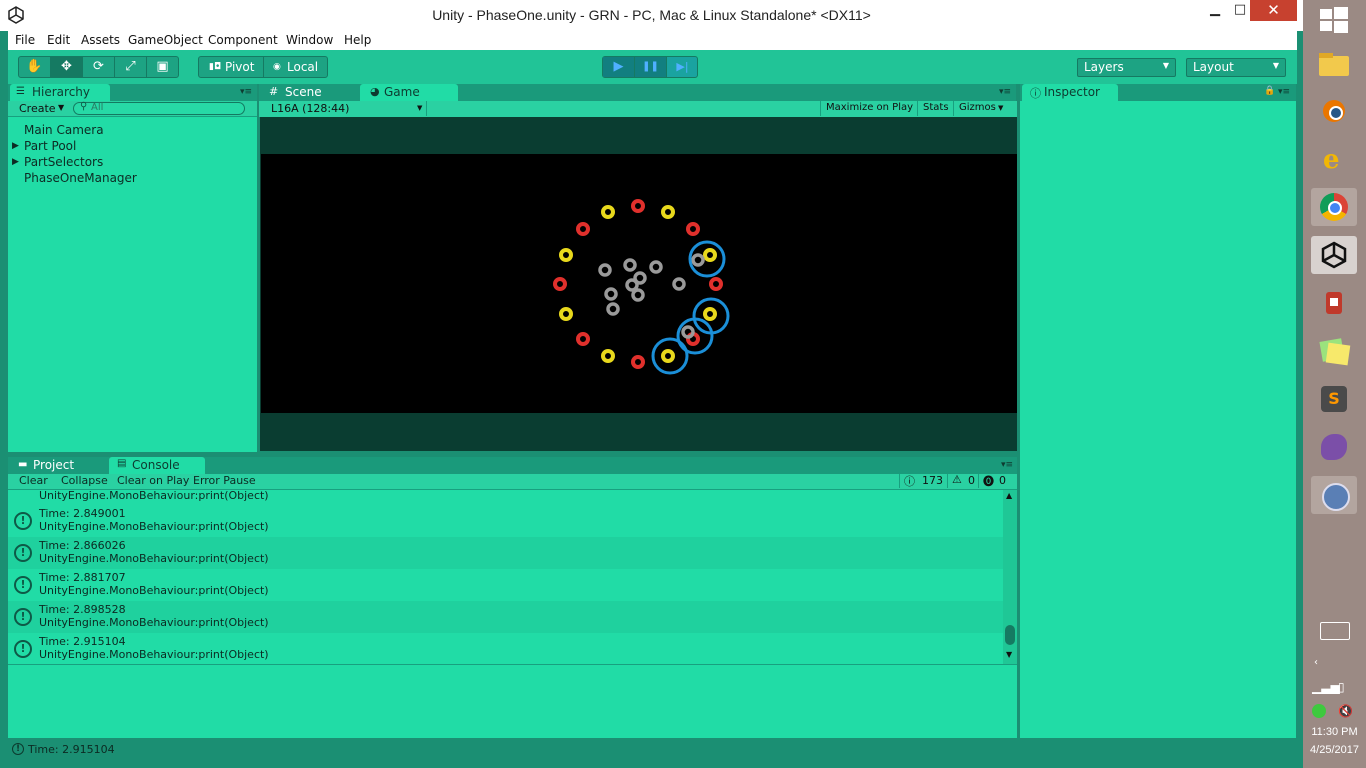 This screenshot has width=1366, height=768. Describe the element at coordinates (50, 146) in the screenshot. I see `hierarchy-item-part-pool: Part Pool` at that location.